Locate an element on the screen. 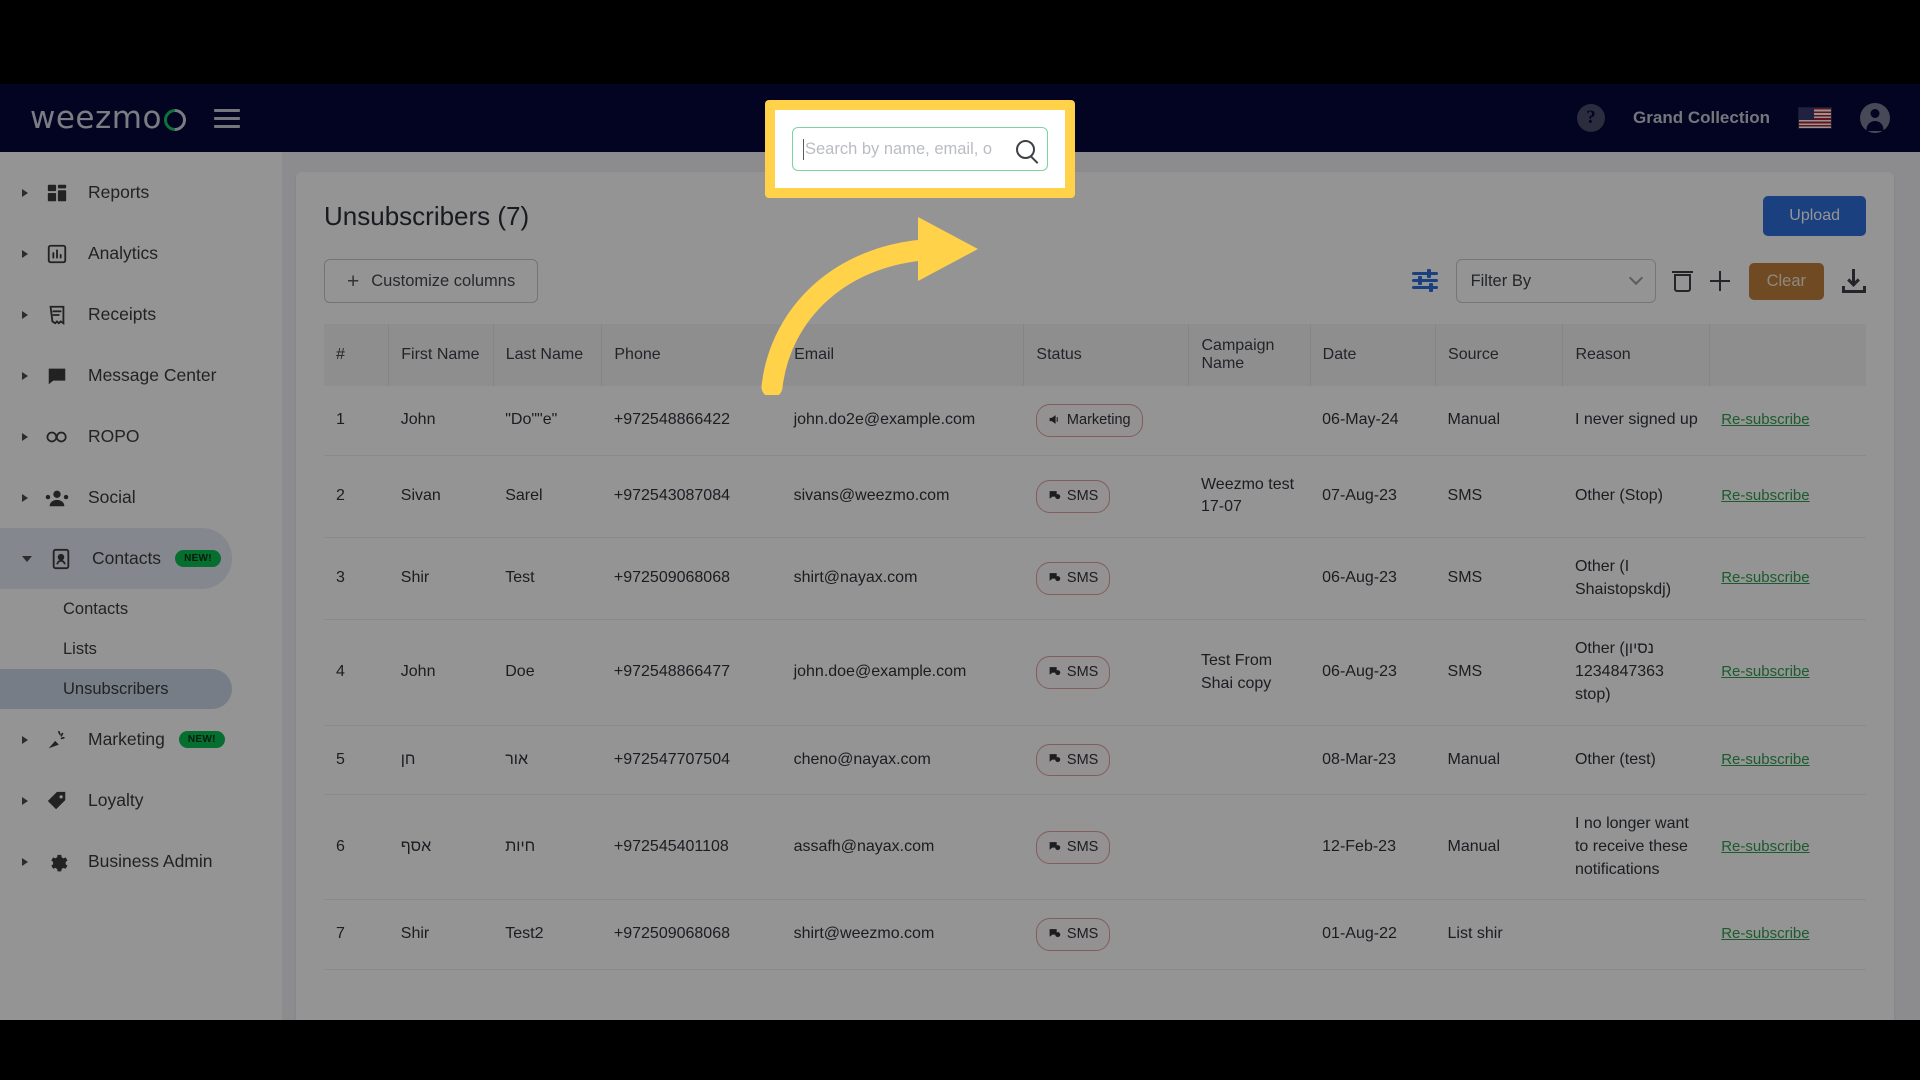 Image resolution: width=1920 pixels, height=1080 pixels. status-badge: SMS is located at coordinates (1073, 496).